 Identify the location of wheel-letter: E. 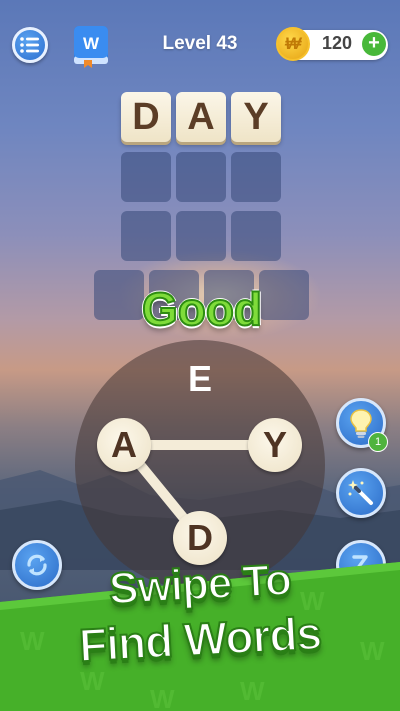
(200, 379).